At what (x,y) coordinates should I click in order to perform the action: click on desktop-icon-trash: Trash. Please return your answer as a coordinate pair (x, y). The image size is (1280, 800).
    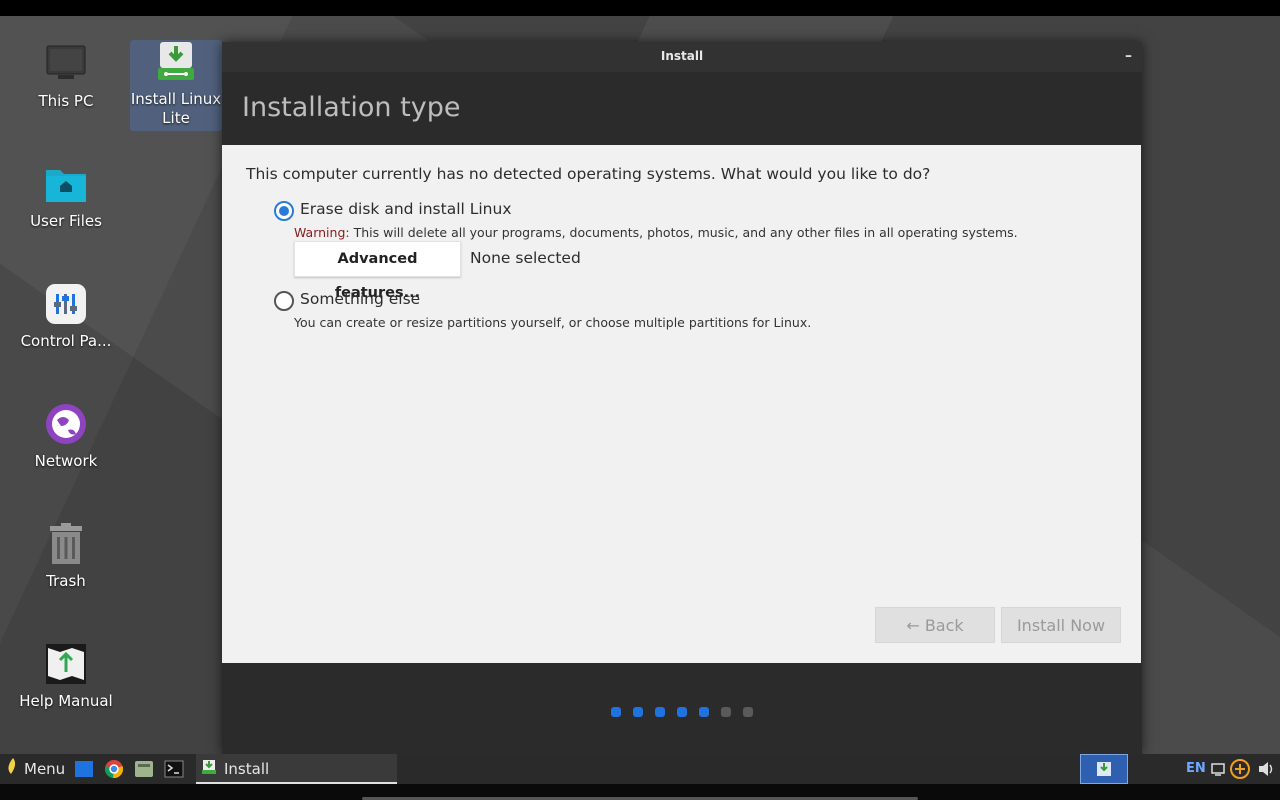
    Looking at the image, I should click on (66, 556).